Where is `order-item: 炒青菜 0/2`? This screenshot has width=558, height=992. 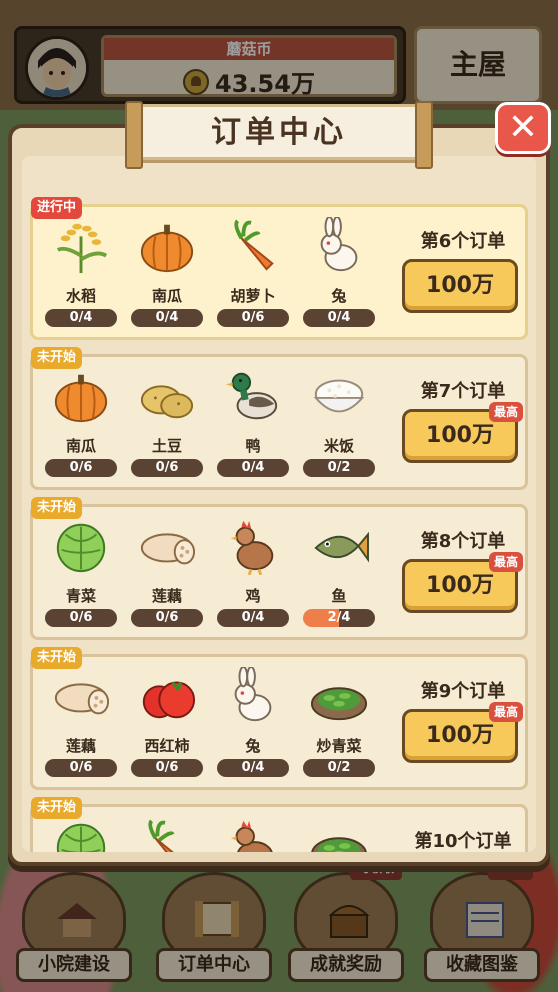
order-item: 炒青菜 0/2 is located at coordinates (339, 722).